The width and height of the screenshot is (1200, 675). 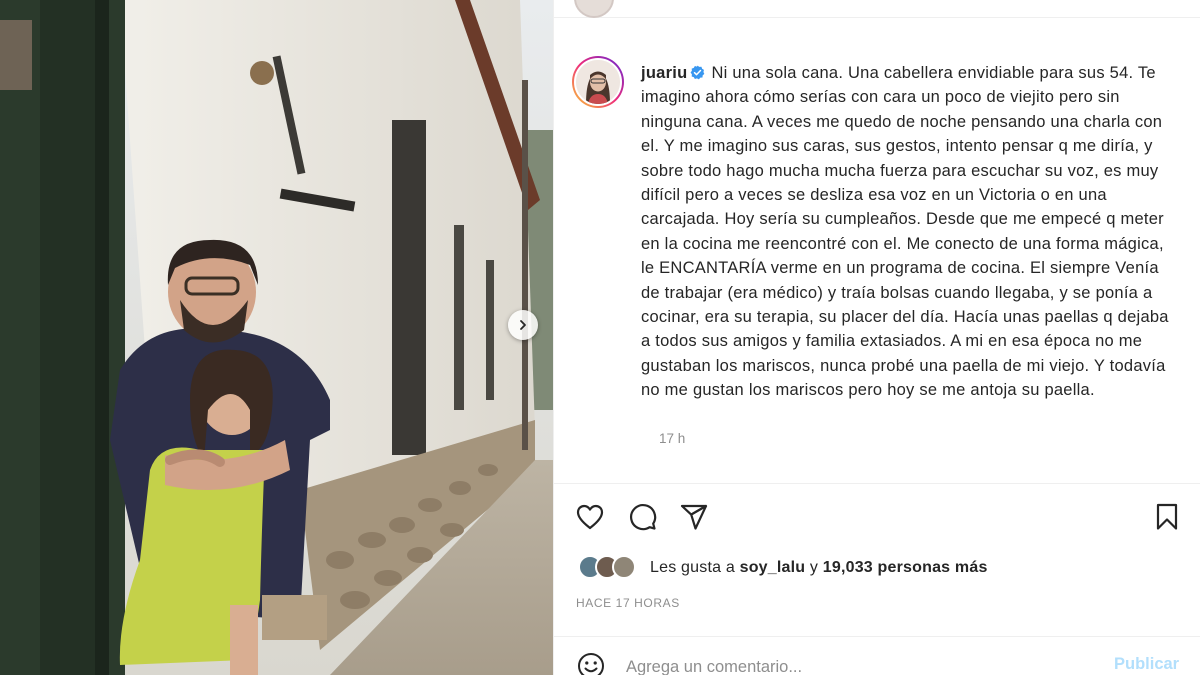 I want to click on likes-connector: y, so click(x=814, y=567).